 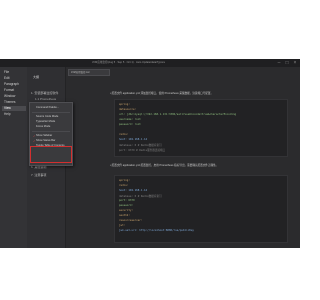 I want to click on menu-item-source-code-mode: Source Code Mode, so click(x=53, y=117).